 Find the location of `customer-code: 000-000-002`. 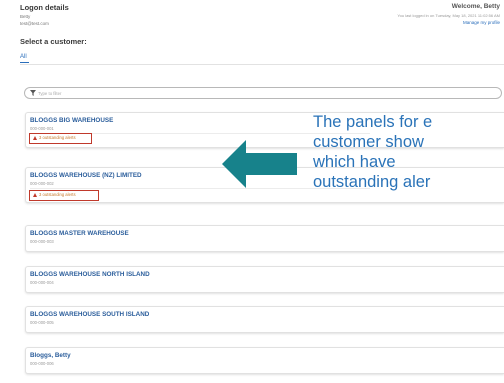

customer-code: 000-000-002 is located at coordinates (42, 183).